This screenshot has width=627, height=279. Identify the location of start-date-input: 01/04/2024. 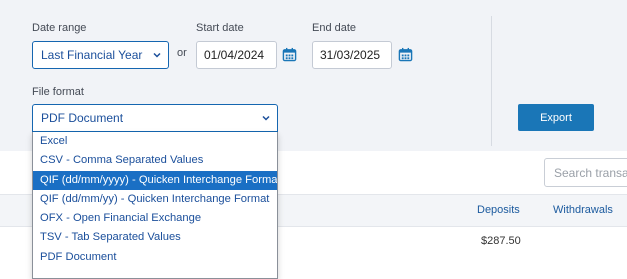
(236, 55).